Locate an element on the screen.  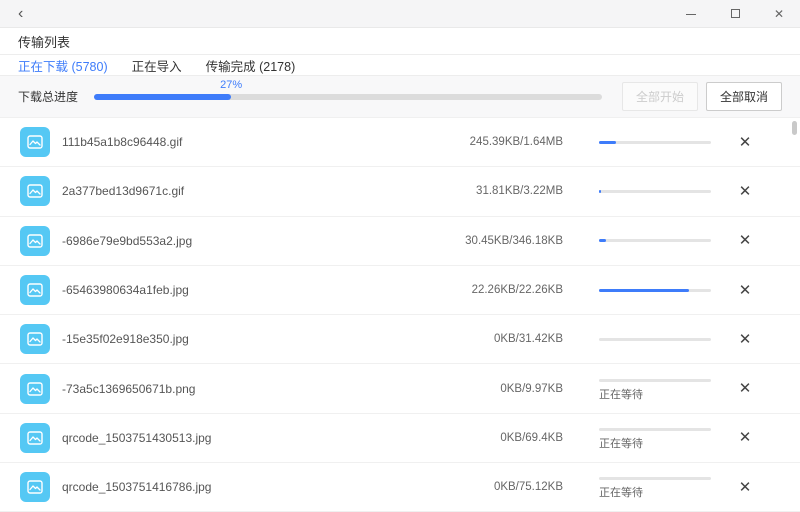
tab: 正在下载 (5780) is located at coordinates (63, 65).